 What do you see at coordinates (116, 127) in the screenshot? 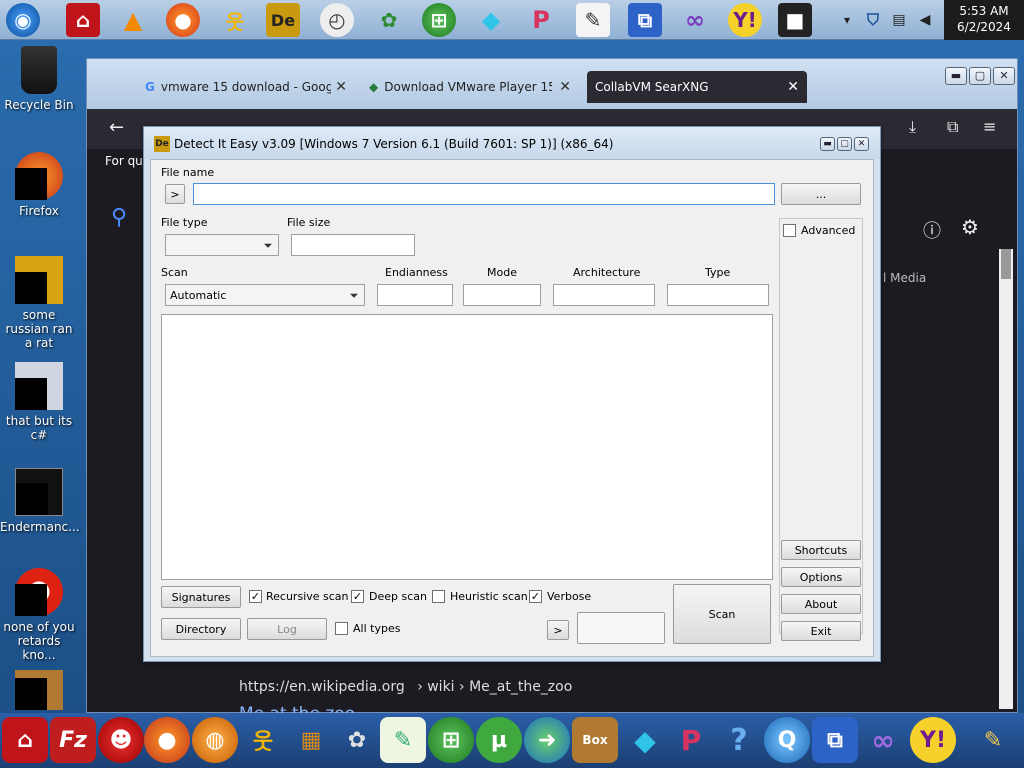
I see `back-arrow-icon: ←` at bounding box center [116, 127].